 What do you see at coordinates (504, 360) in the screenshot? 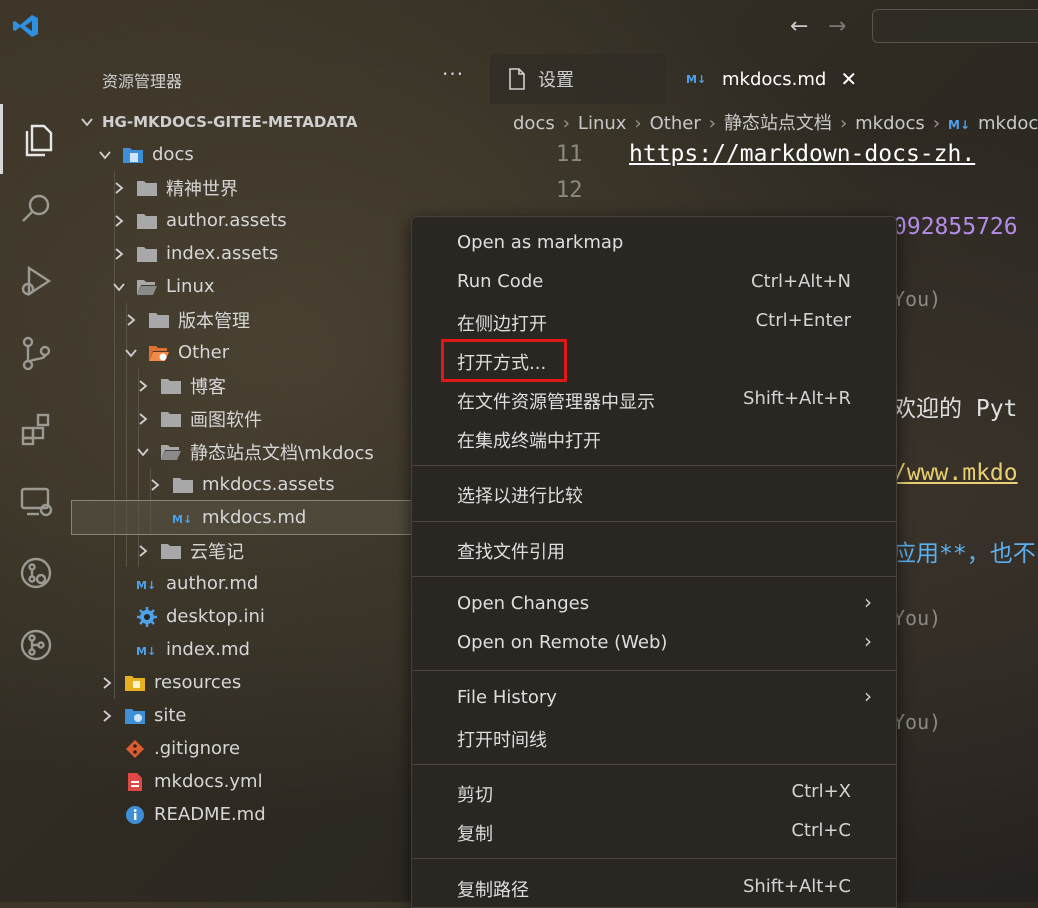
I see `highlight-annotation-box` at bounding box center [504, 360].